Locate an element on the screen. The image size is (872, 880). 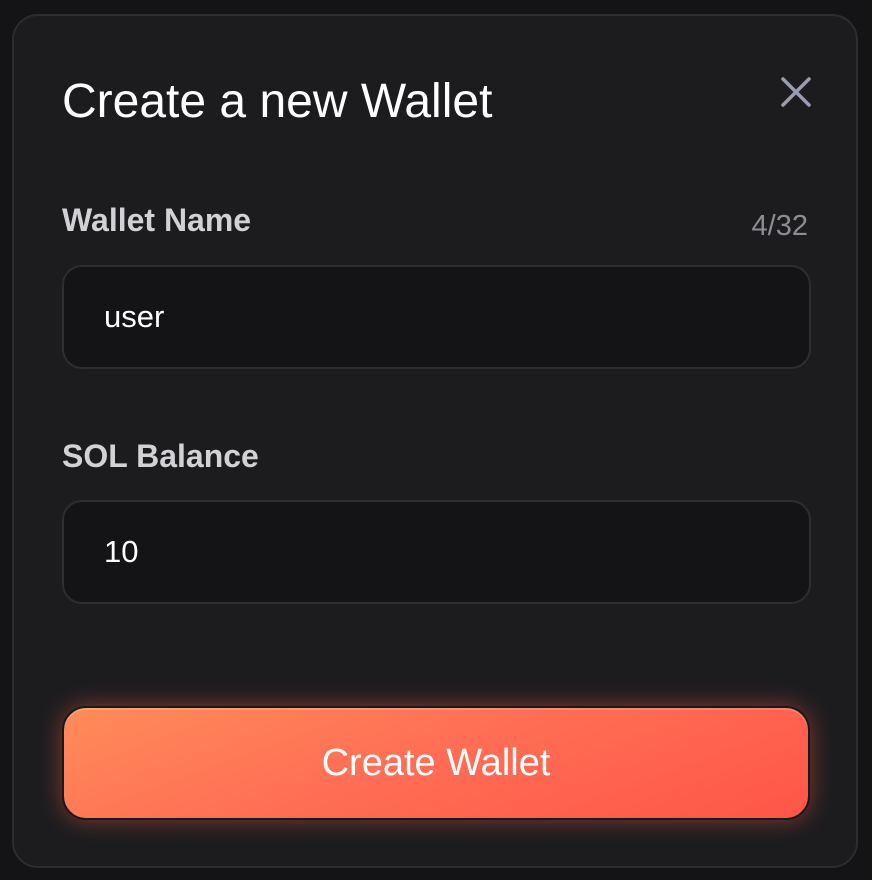
sol-balance-input is located at coordinates (436, 552).